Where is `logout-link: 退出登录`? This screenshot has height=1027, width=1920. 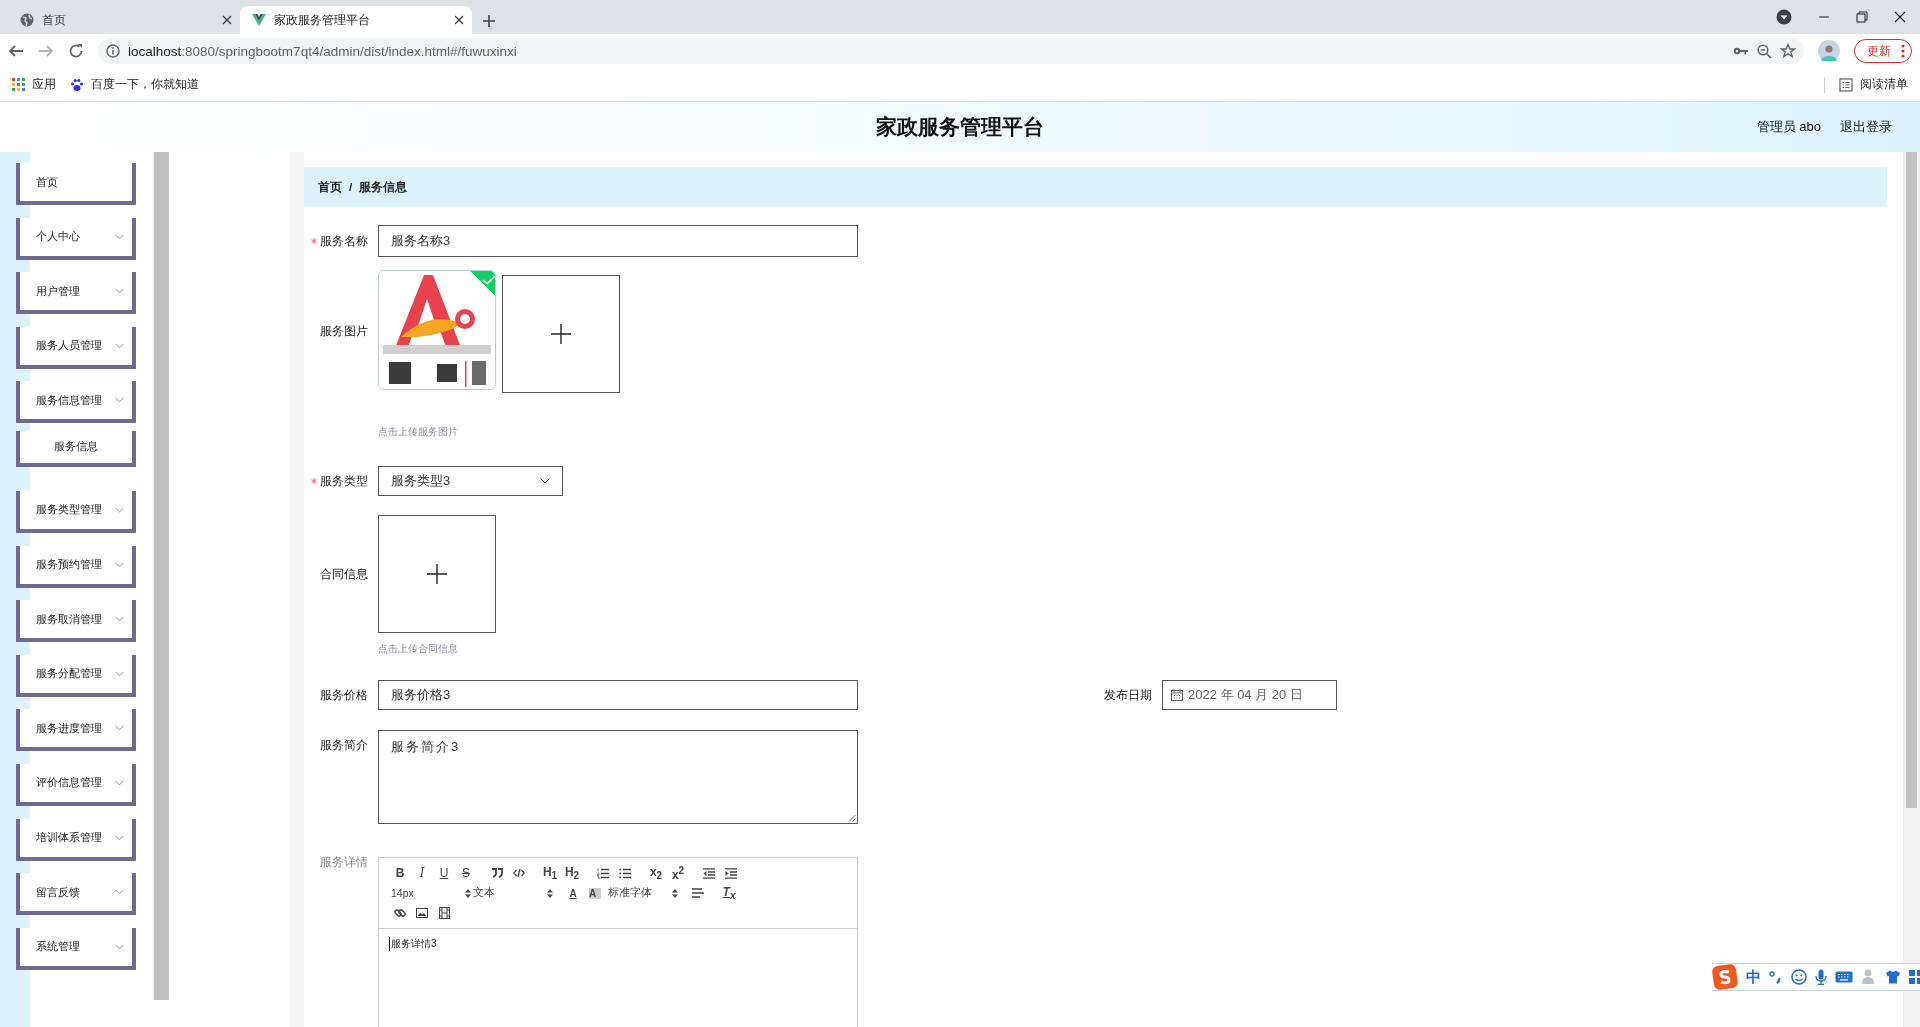
logout-link: 退出登录 is located at coordinates (1866, 127).